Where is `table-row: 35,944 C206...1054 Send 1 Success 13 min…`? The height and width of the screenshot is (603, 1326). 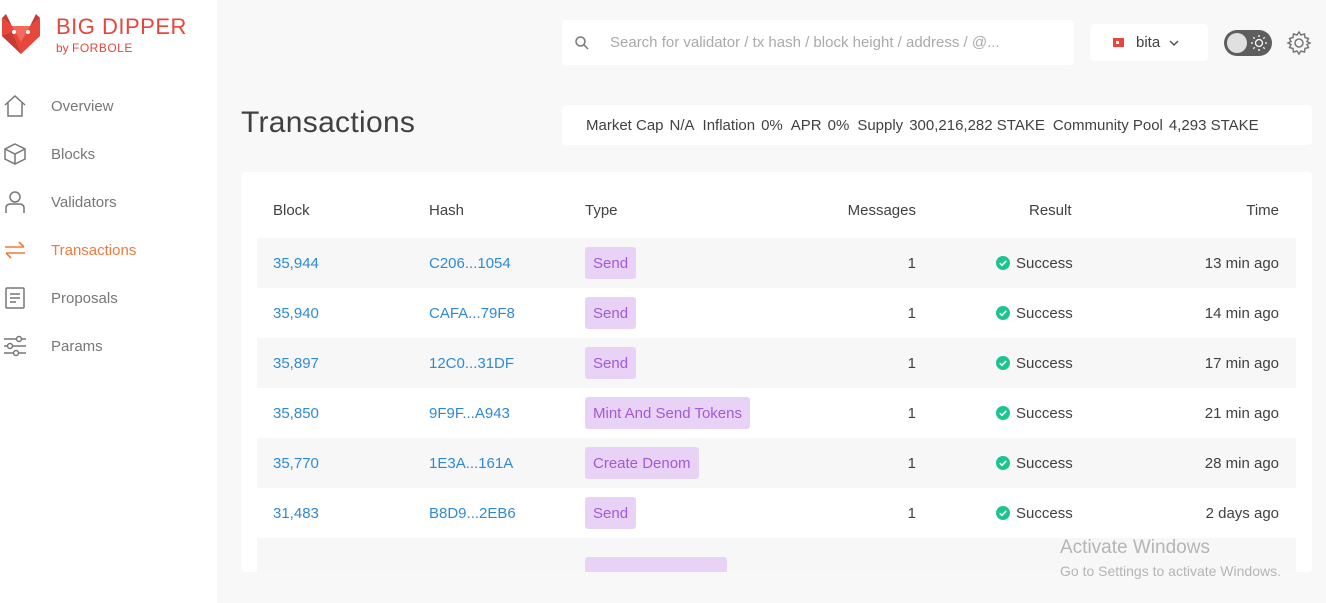 table-row: 35,944 C206...1054 Send 1 Success 13 min… is located at coordinates (776, 263).